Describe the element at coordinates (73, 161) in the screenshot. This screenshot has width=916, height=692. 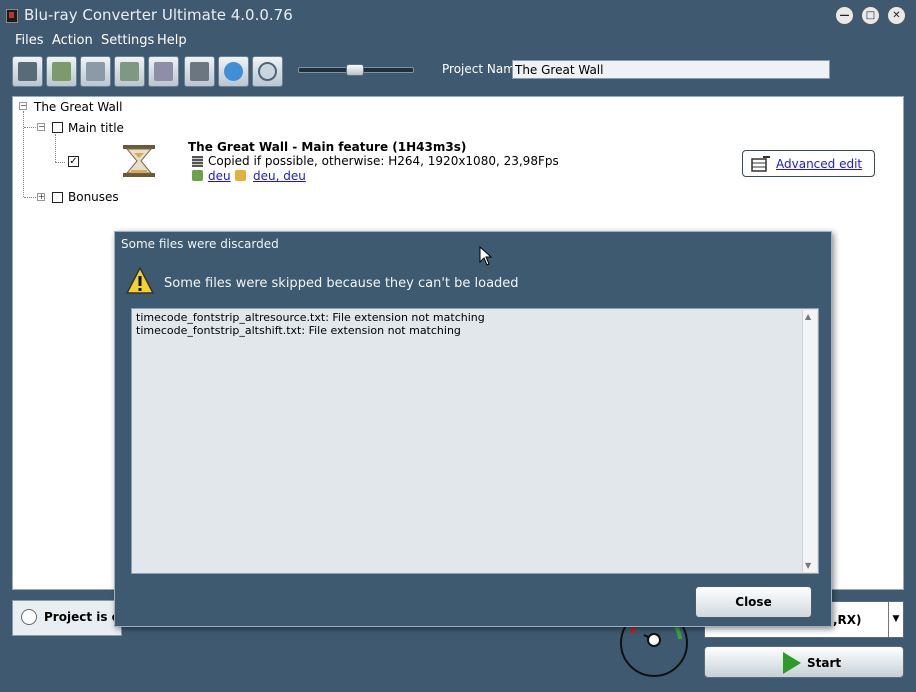
I see `feature-checkbox: ✓` at that location.